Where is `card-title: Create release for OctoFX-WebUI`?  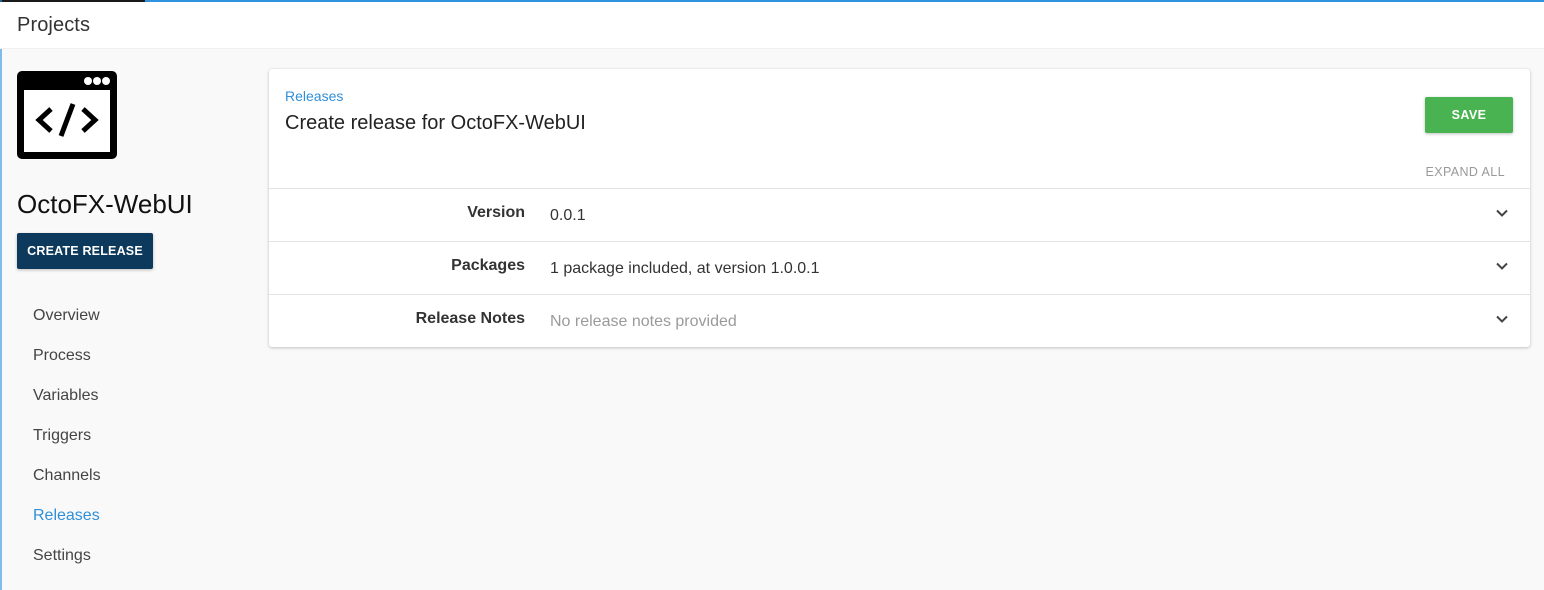 card-title: Create release for OctoFX-WebUI is located at coordinates (435, 123).